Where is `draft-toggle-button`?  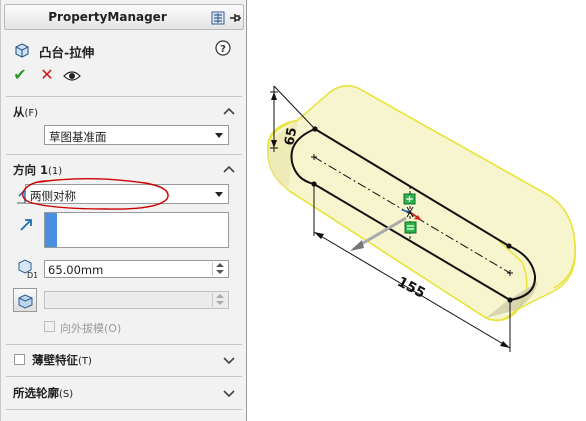
draft-toggle-button is located at coordinates (25, 300).